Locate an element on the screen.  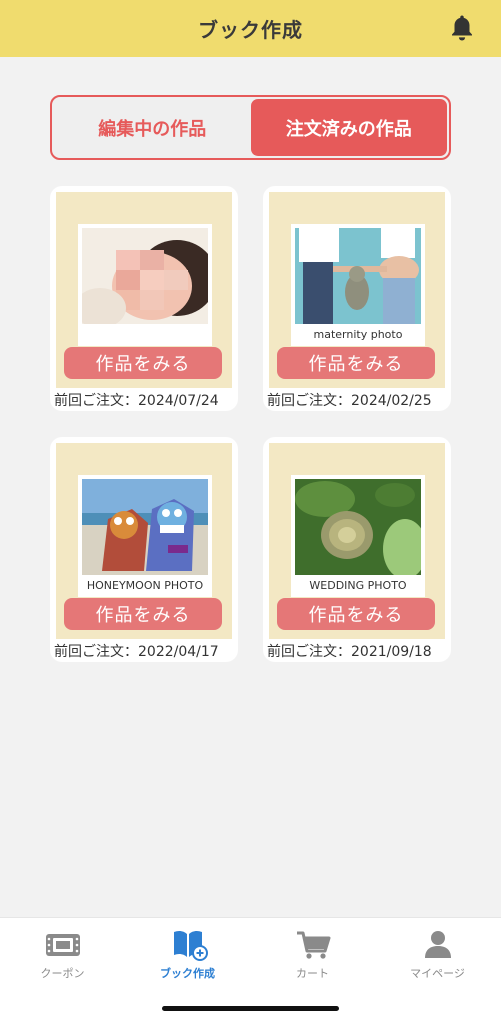
tab-coupon: クーポン is located at coordinates (62, 953).